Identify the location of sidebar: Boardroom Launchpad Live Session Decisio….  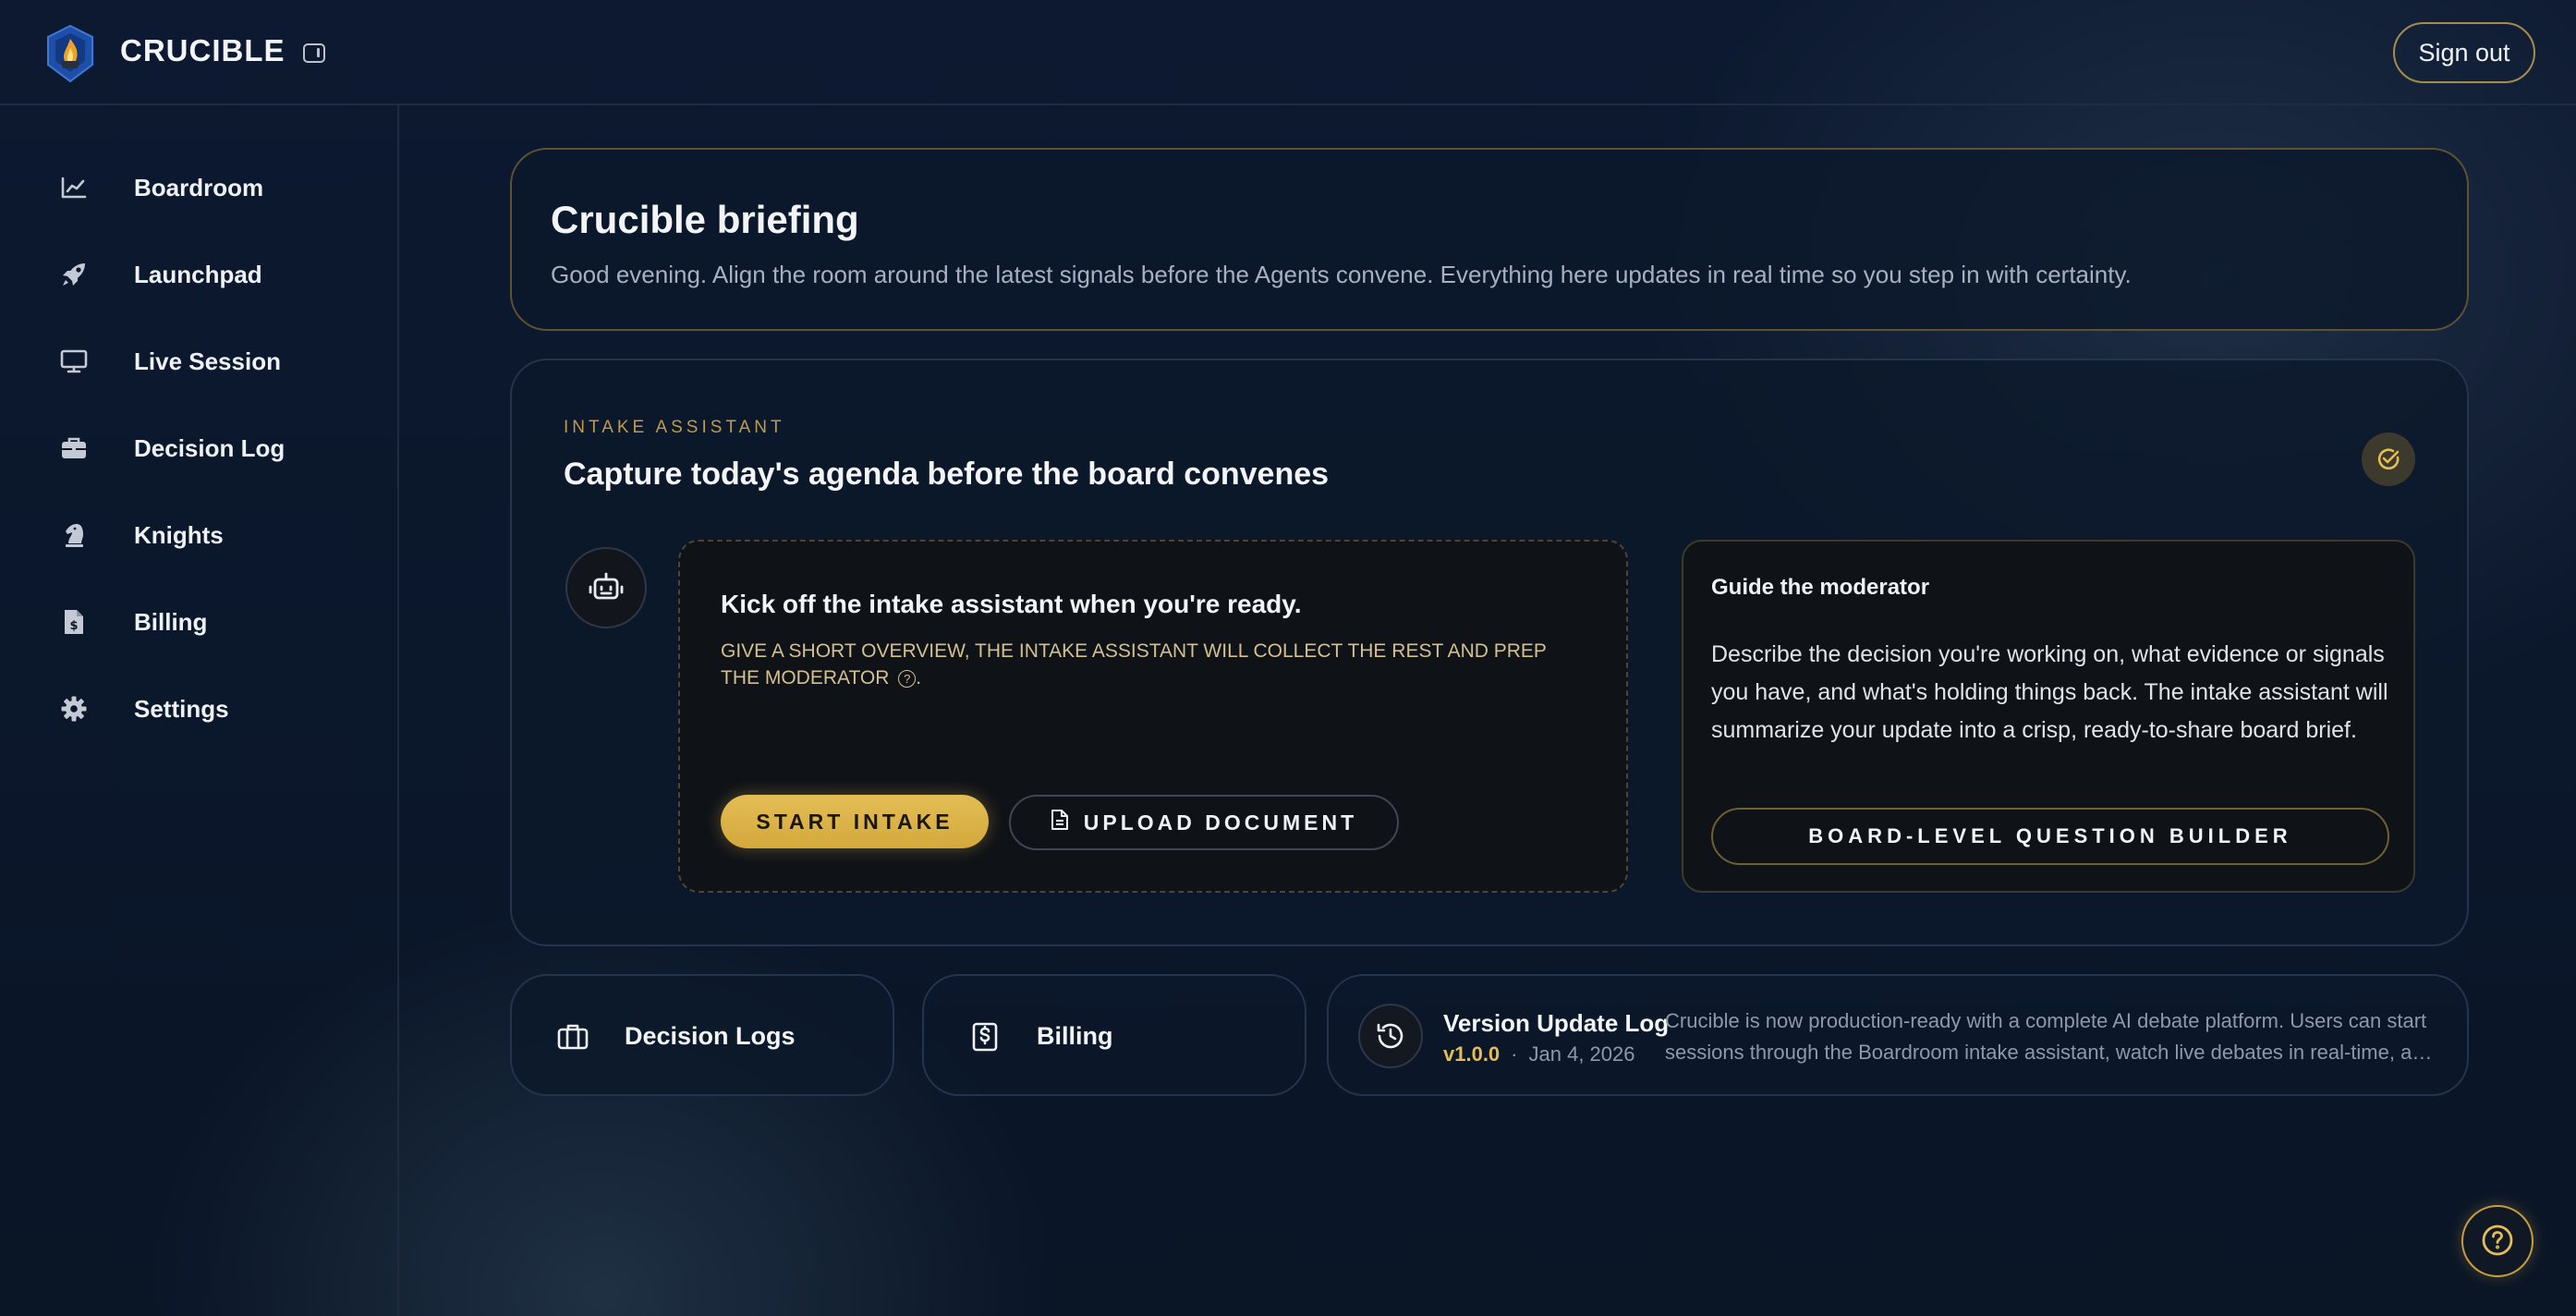
(199, 710).